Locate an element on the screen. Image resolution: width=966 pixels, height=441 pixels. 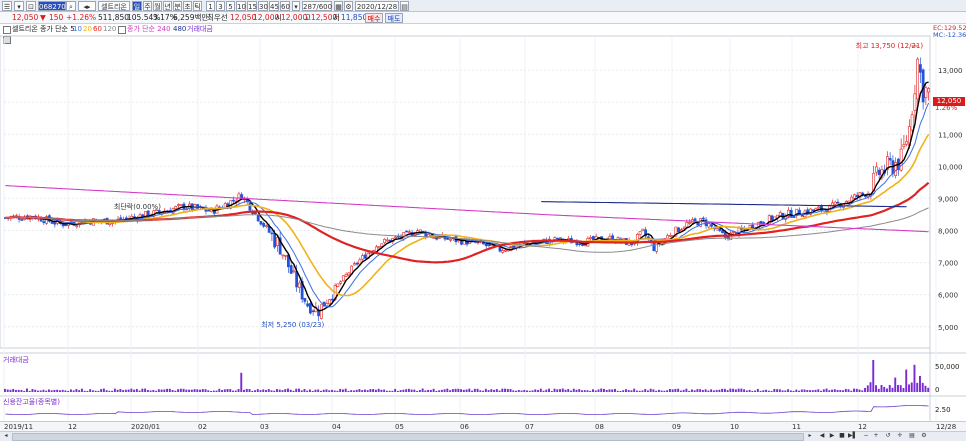
play-icon: ▶ is located at coordinates (832, 436).